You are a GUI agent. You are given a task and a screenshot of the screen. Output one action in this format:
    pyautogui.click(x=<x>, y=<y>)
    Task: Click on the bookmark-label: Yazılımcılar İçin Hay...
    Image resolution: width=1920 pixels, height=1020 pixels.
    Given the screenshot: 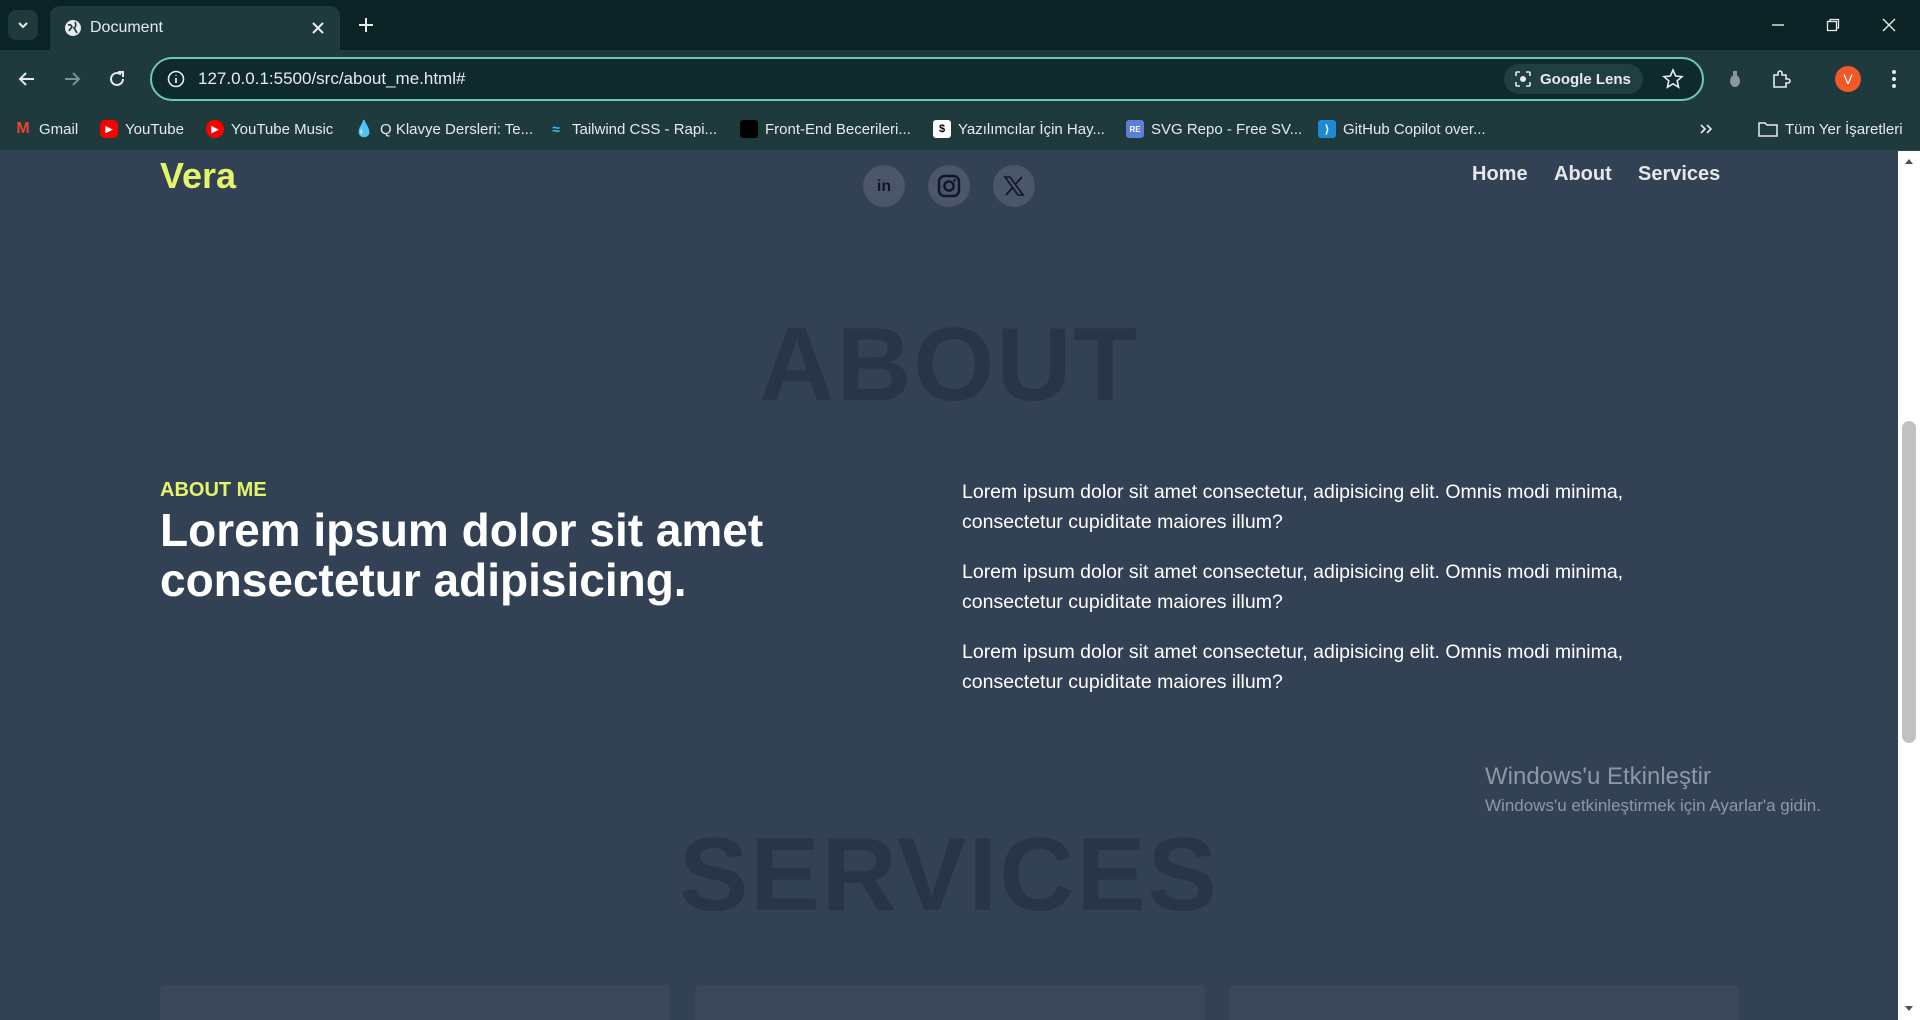 What is the action you would take?
    pyautogui.click(x=1031, y=129)
    